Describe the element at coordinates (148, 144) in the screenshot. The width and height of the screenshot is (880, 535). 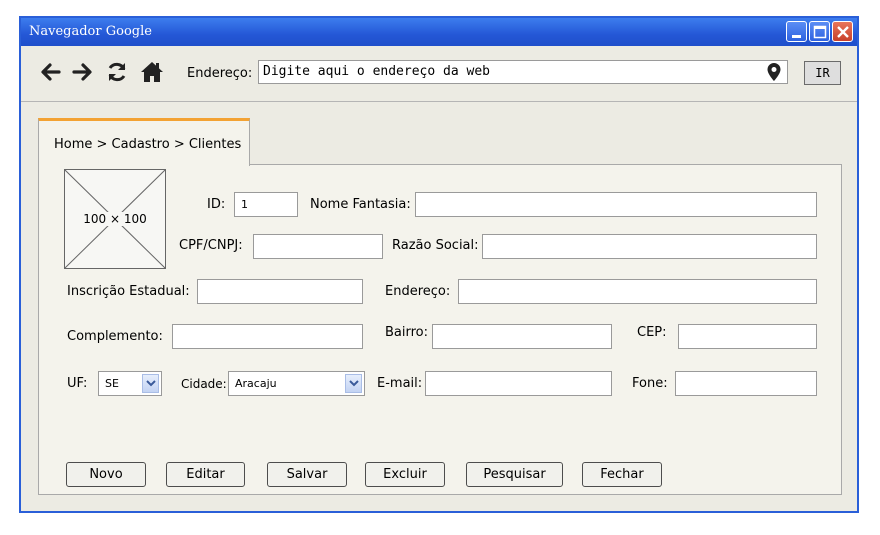
I see `breadcrumb: Home > Cadastro > Clientes` at that location.